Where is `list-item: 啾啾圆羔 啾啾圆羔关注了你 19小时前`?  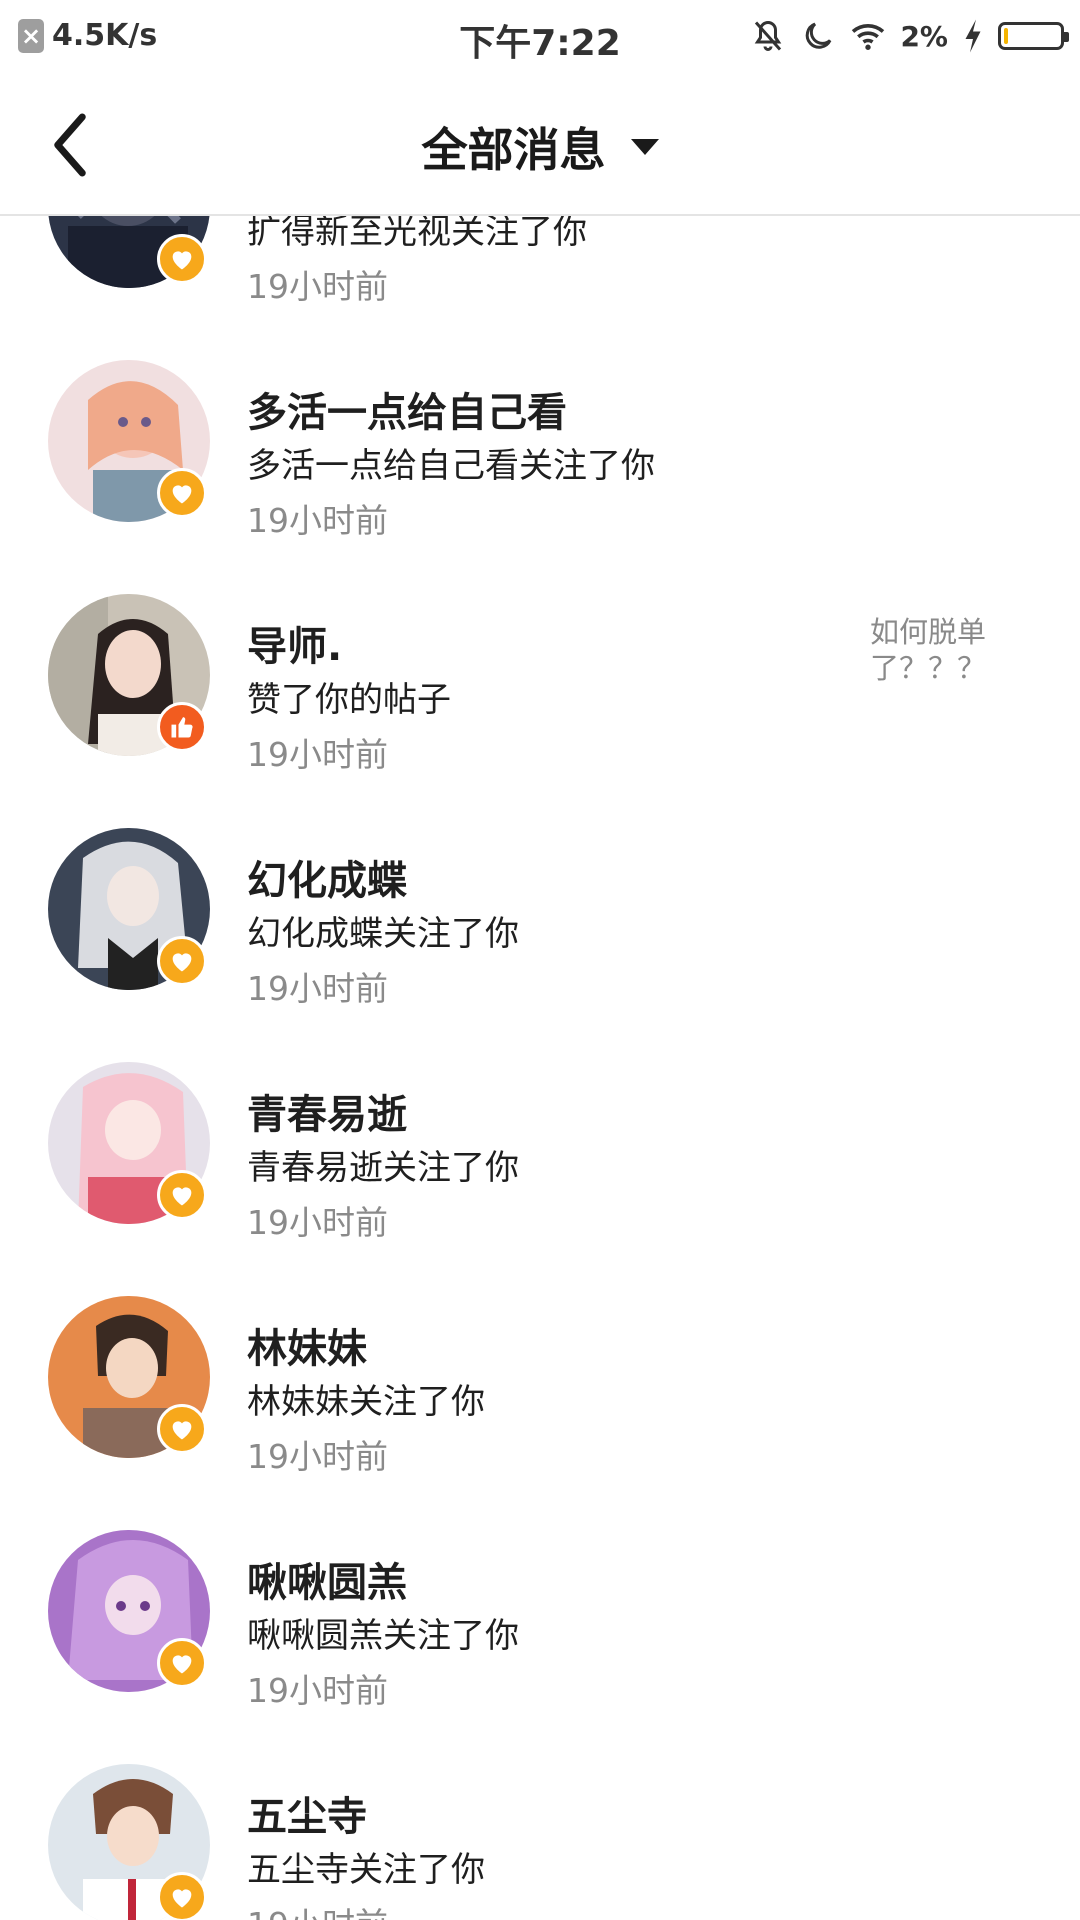 list-item: 啾啾圆羔 啾啾圆羔关注了你 19小时前 is located at coordinates (540, 1647).